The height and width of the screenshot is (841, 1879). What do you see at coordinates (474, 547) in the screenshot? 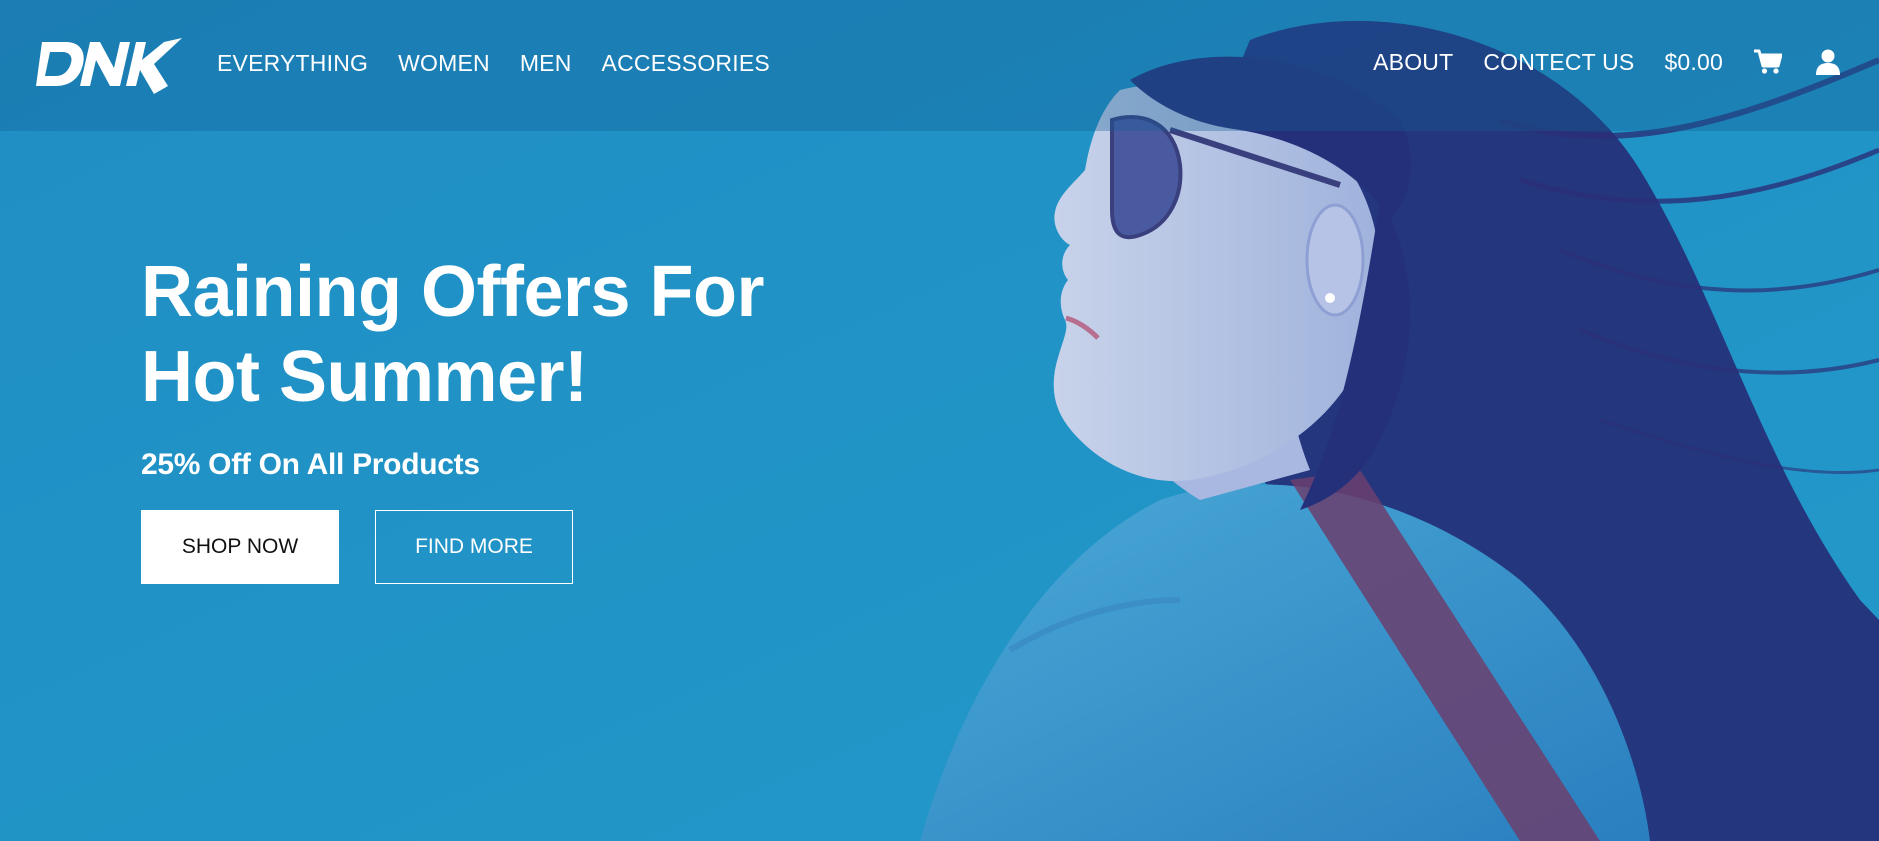
I see `find-more-button: FIND MORE` at bounding box center [474, 547].